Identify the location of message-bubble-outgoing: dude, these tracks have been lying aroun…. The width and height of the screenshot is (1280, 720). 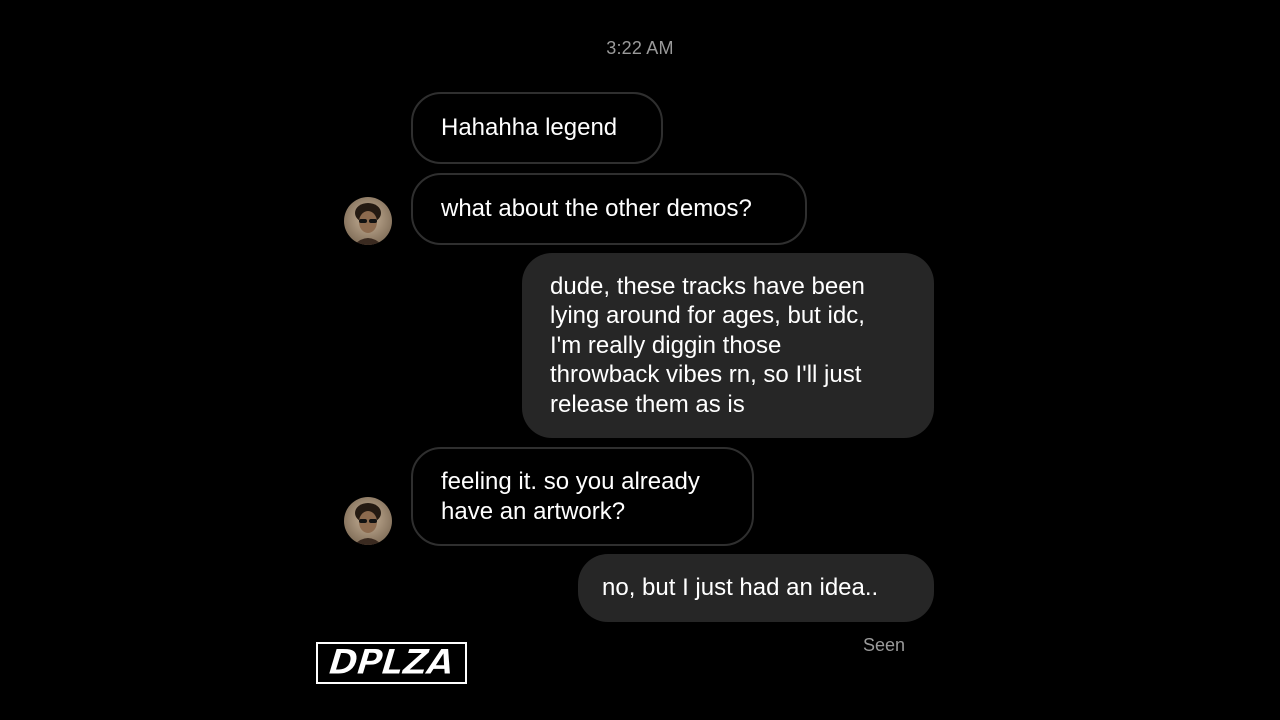
(728, 345).